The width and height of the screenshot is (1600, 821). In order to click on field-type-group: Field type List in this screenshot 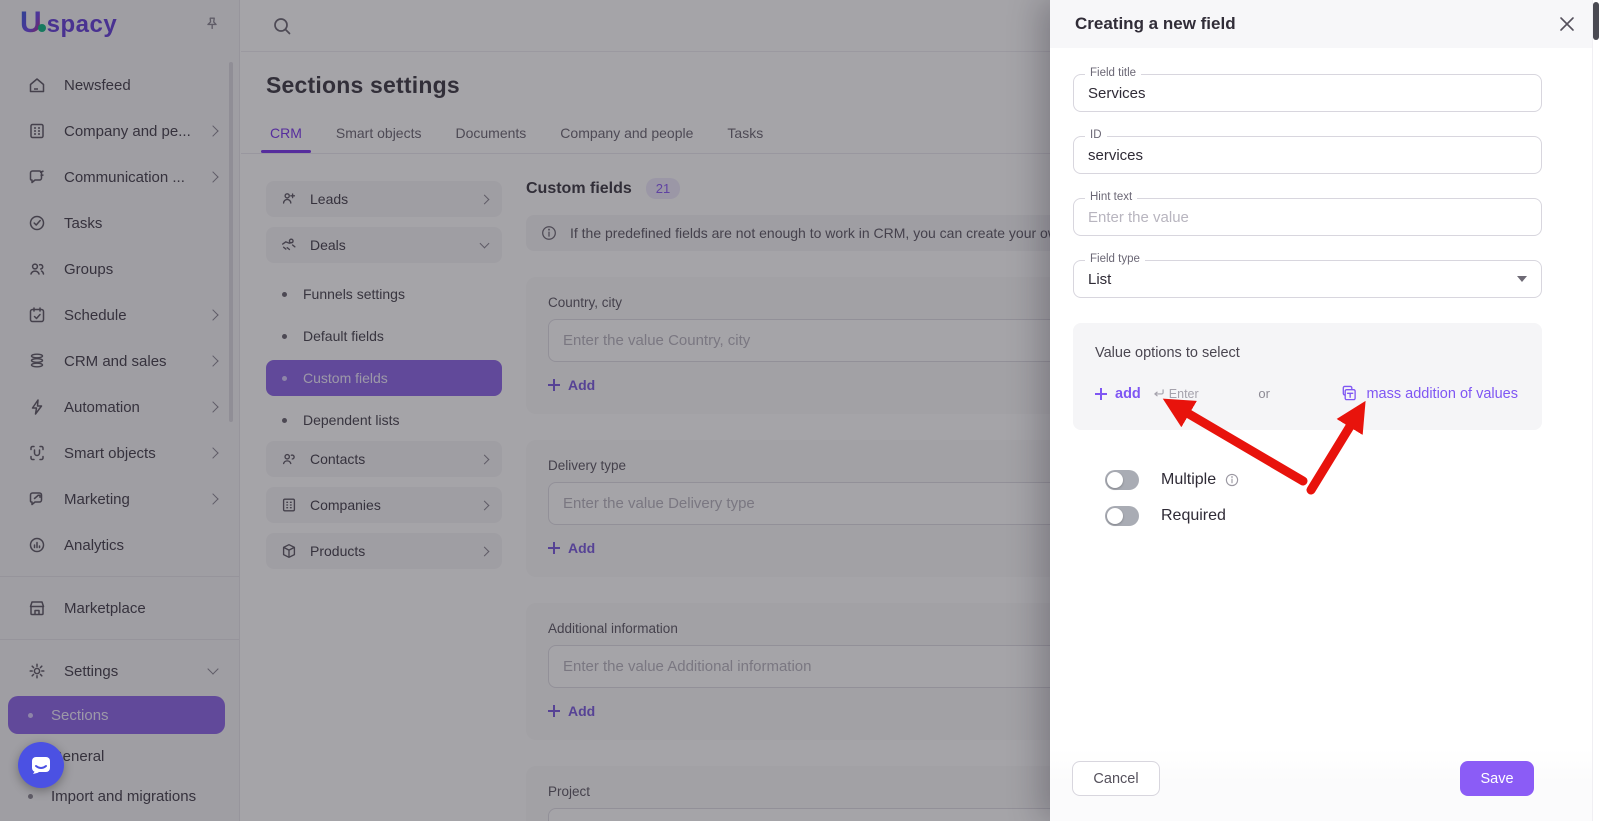, I will do `click(1307, 275)`.